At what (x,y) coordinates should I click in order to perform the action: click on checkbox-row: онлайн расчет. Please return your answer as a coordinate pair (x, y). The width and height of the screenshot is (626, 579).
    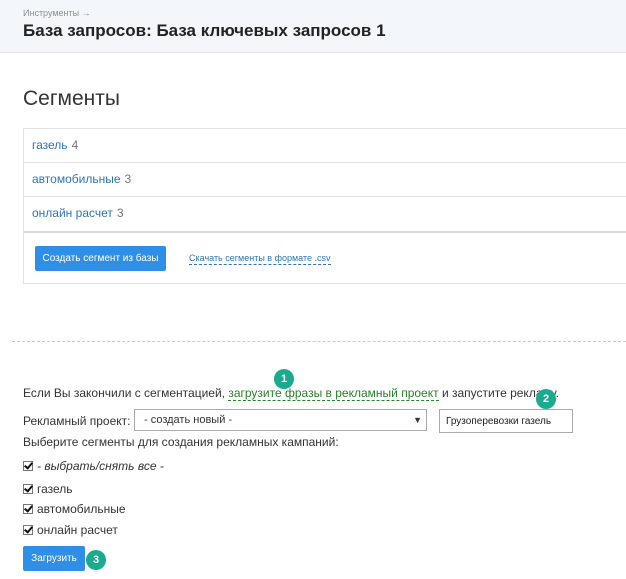
    Looking at the image, I should click on (70, 530).